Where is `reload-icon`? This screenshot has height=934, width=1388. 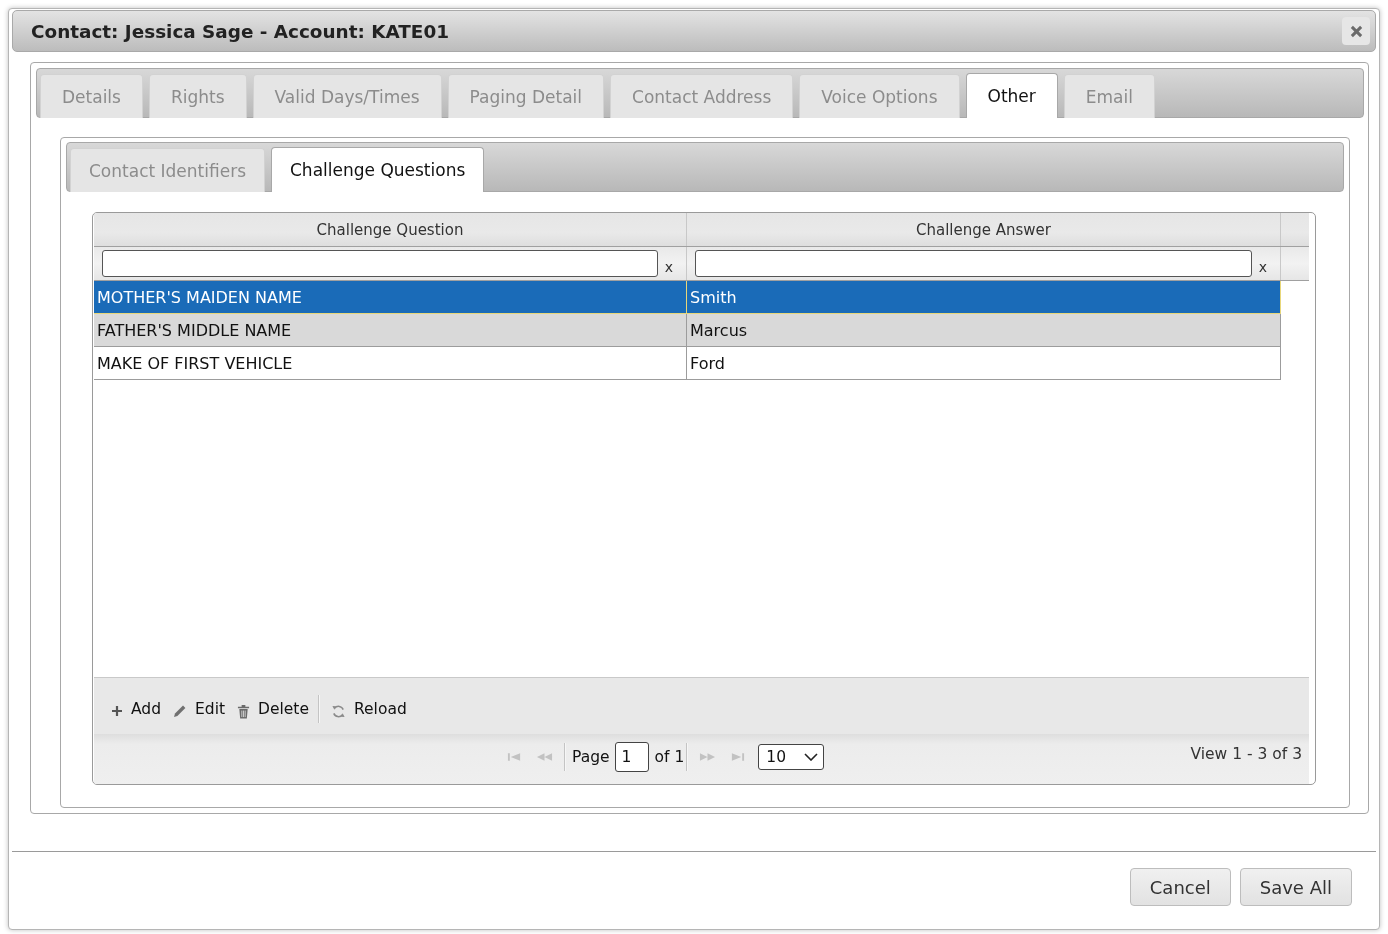 reload-icon is located at coordinates (338, 711).